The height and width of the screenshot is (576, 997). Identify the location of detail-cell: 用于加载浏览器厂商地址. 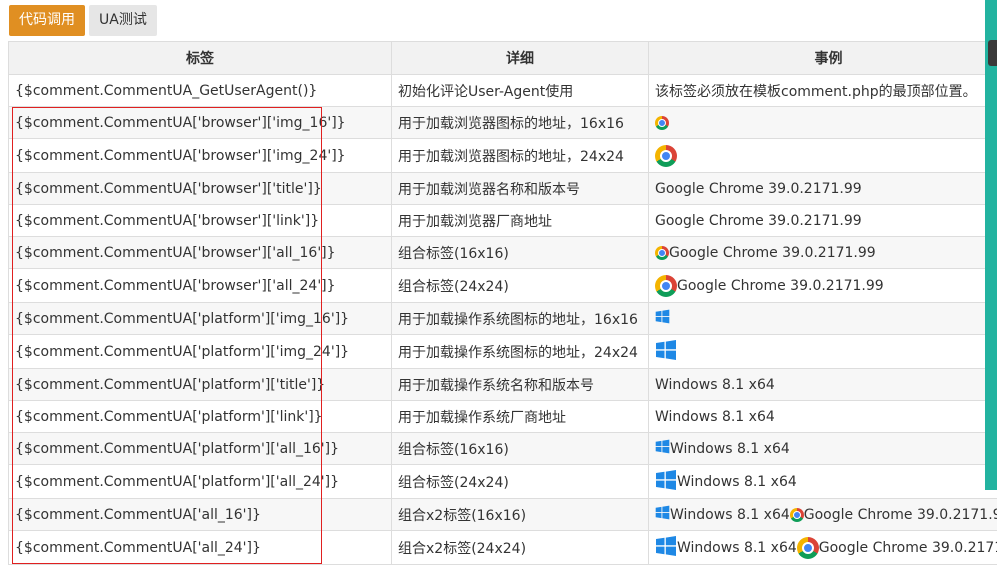
(520, 220).